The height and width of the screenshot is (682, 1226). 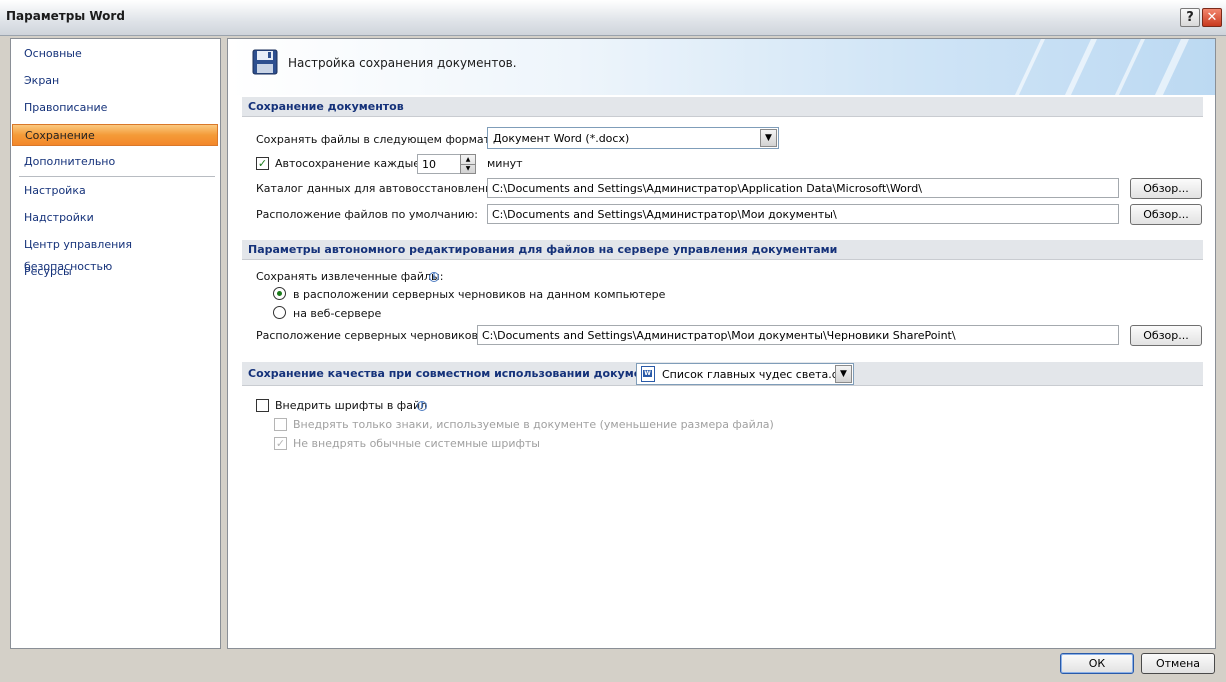 What do you see at coordinates (721, 67) in the screenshot?
I see `banner: Настройка сохранения документов.` at bounding box center [721, 67].